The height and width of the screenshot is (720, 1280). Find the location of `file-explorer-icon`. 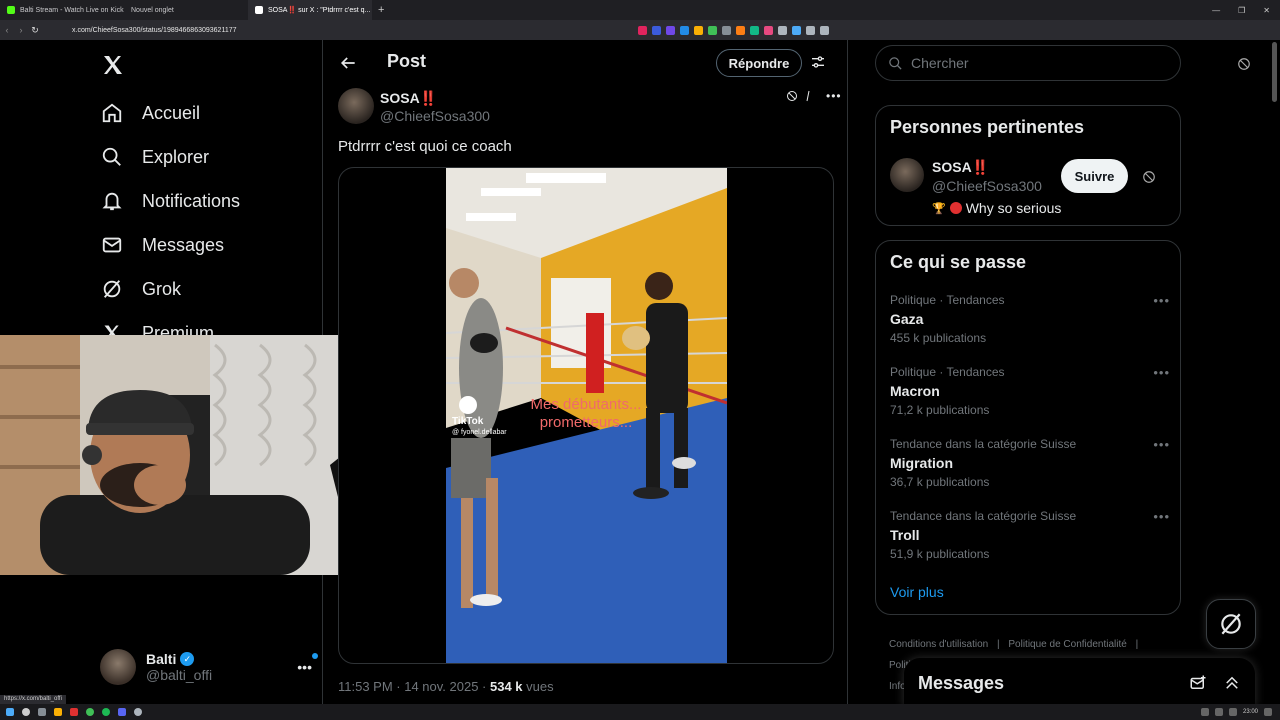

file-explorer-icon is located at coordinates (58, 712).